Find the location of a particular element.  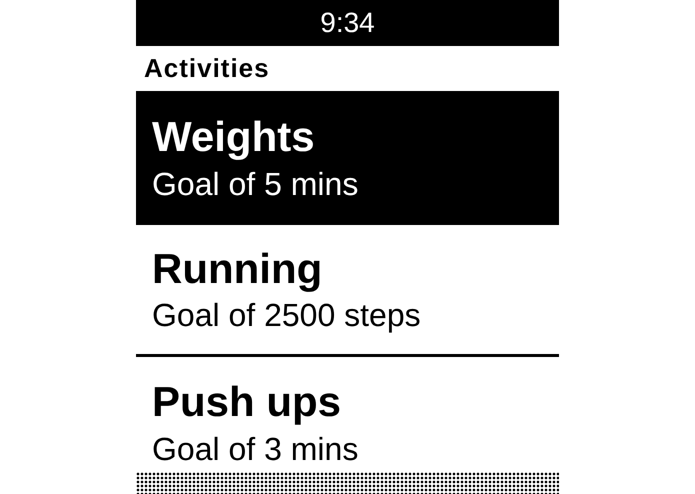

menu-title: Activities is located at coordinates (207, 68).